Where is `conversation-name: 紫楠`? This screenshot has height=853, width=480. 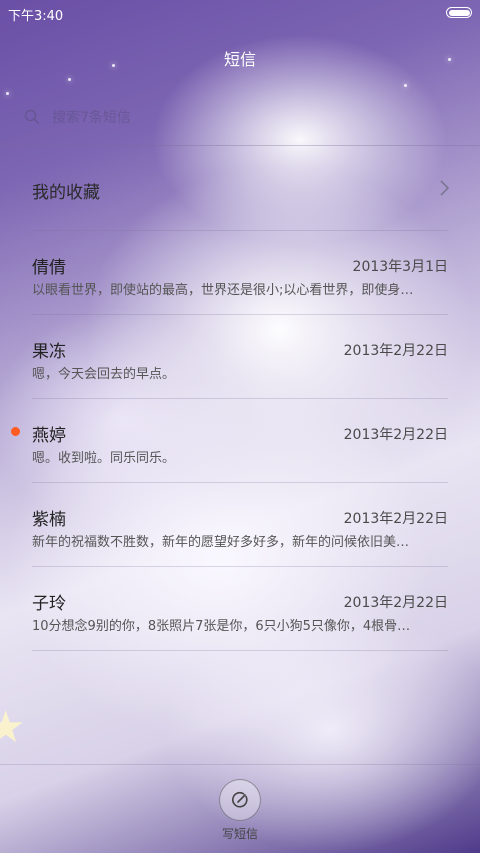
conversation-name: 紫楠 is located at coordinates (49, 520).